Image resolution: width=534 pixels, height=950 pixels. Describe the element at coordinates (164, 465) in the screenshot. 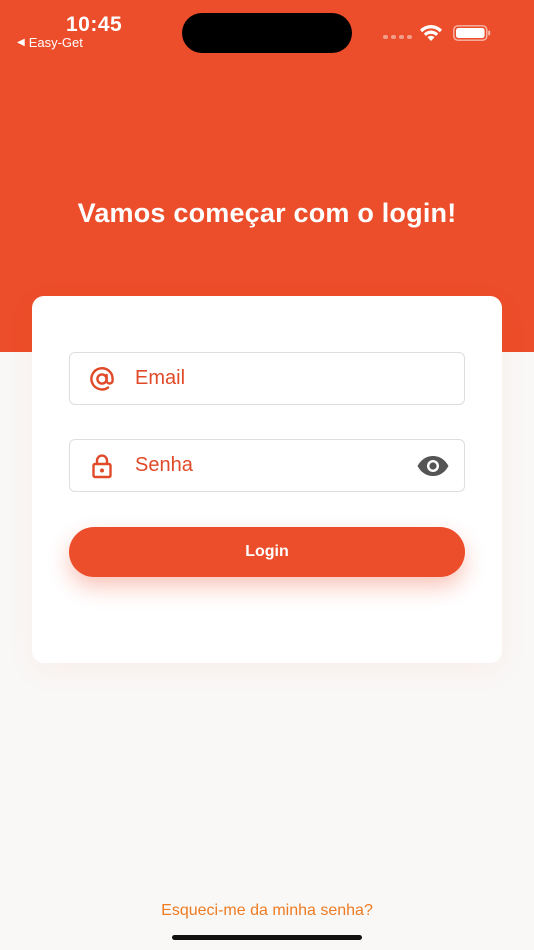

I see `password-placeholder: Senha` at that location.